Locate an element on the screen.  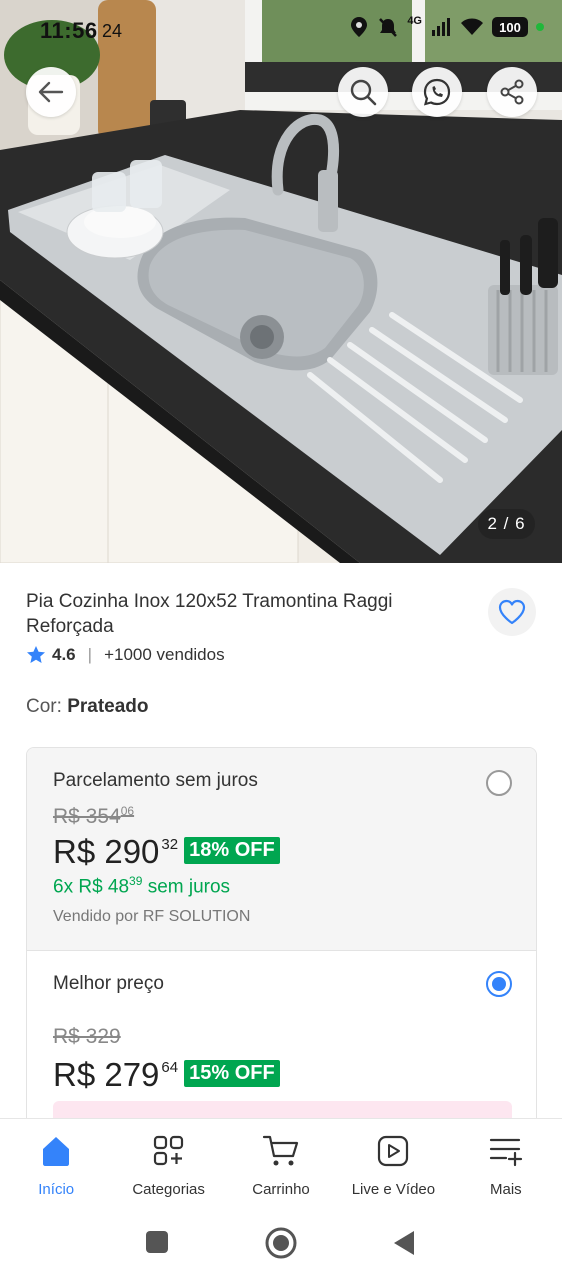
share-button is located at coordinates (512, 92).